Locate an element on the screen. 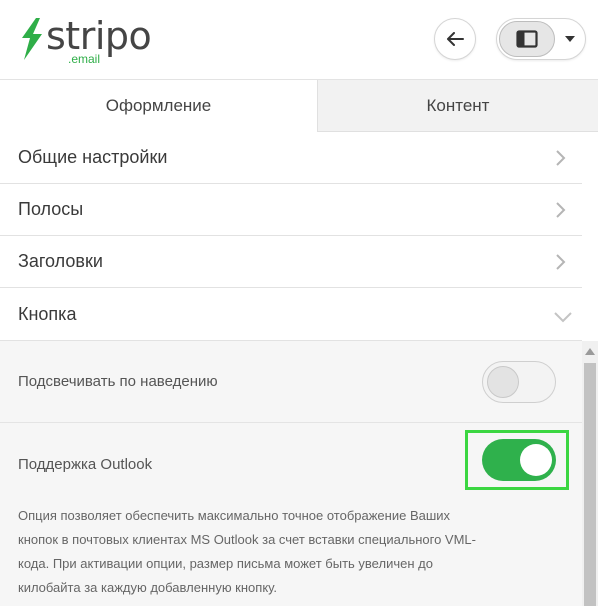 The width and height of the screenshot is (598, 606). description-line: килобайта за каждую добавленную кнопку. is located at coordinates (147, 587).